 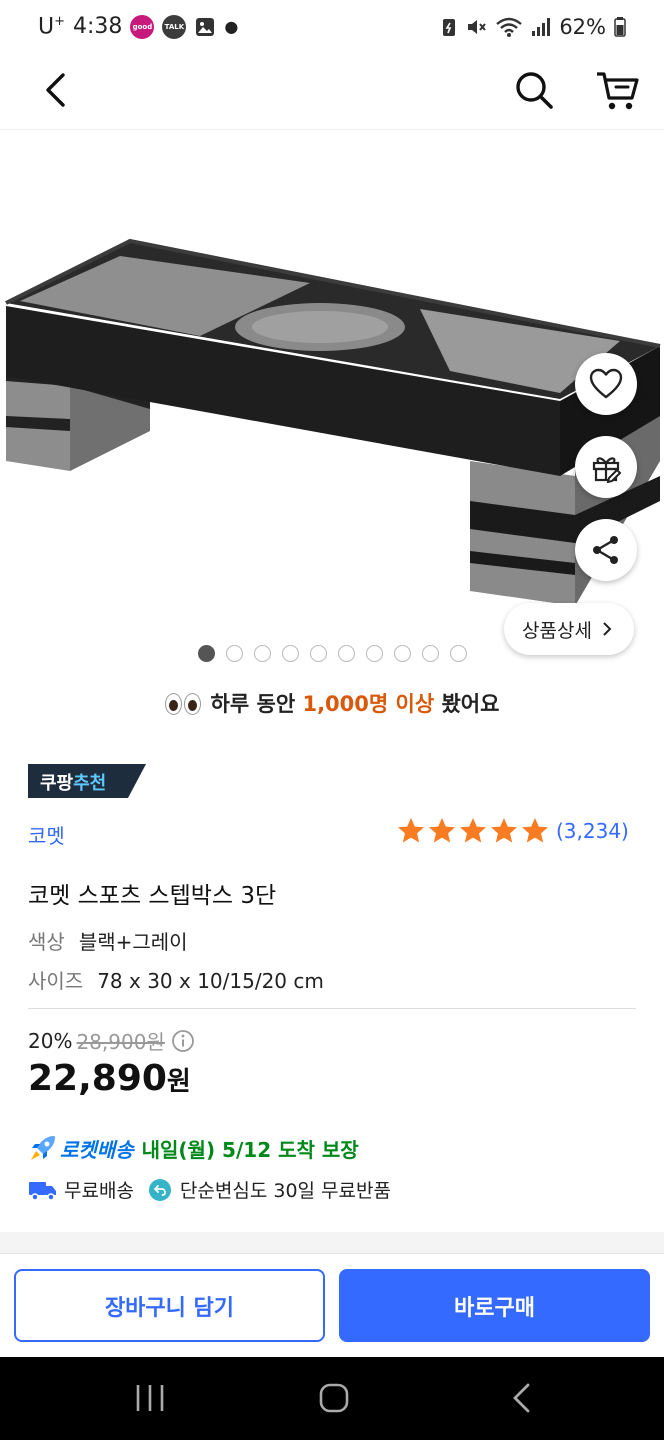 What do you see at coordinates (332, 1008) in the screenshot?
I see `divider` at bounding box center [332, 1008].